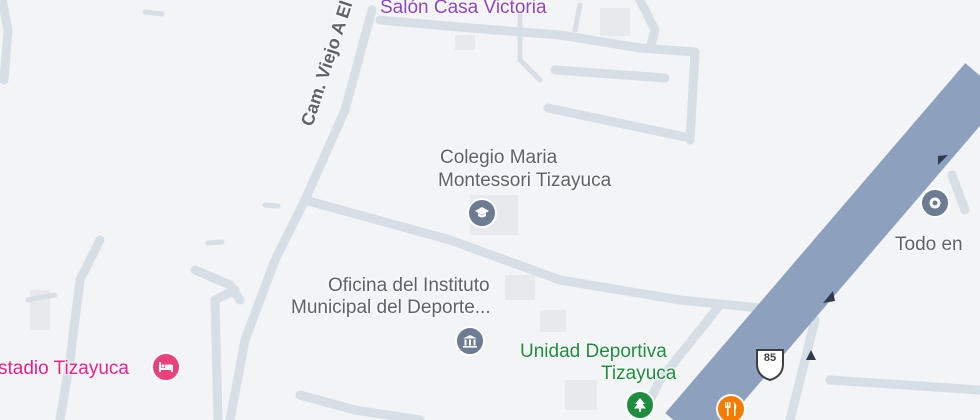  I want to click on unidad-deportiva-label-line2: Tizayuca, so click(638, 373).